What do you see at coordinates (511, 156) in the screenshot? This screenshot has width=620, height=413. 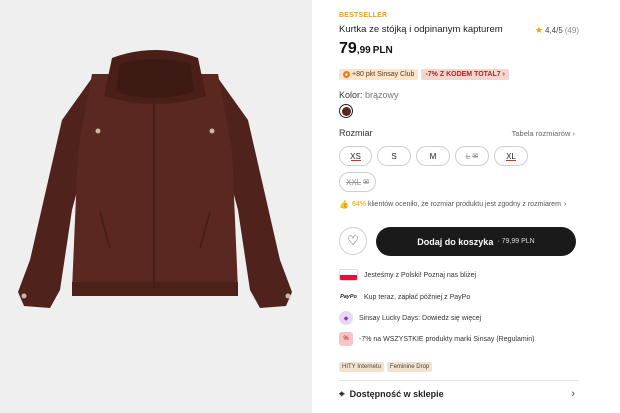 I see `size-option-xl: XL` at bounding box center [511, 156].